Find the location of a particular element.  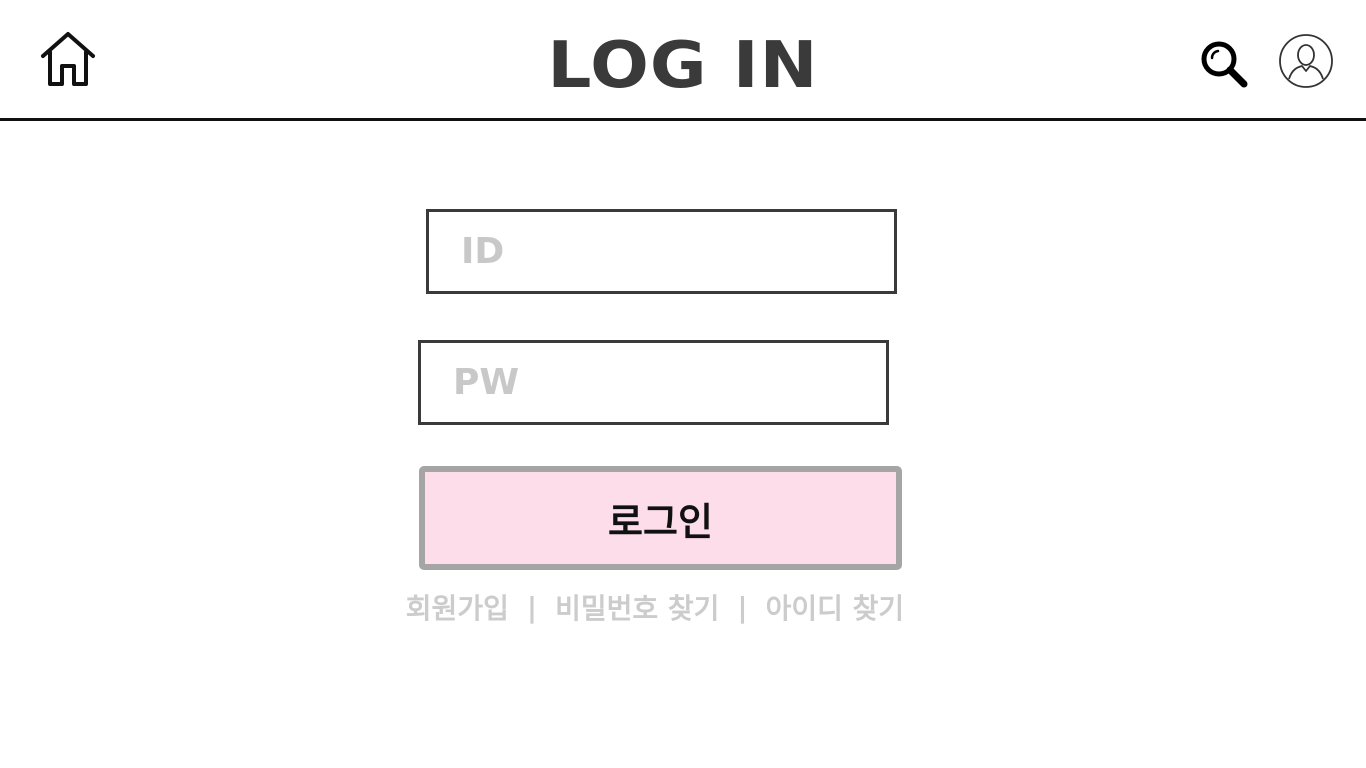

find-id-link: 아이디 찾기 is located at coordinates (835, 607).